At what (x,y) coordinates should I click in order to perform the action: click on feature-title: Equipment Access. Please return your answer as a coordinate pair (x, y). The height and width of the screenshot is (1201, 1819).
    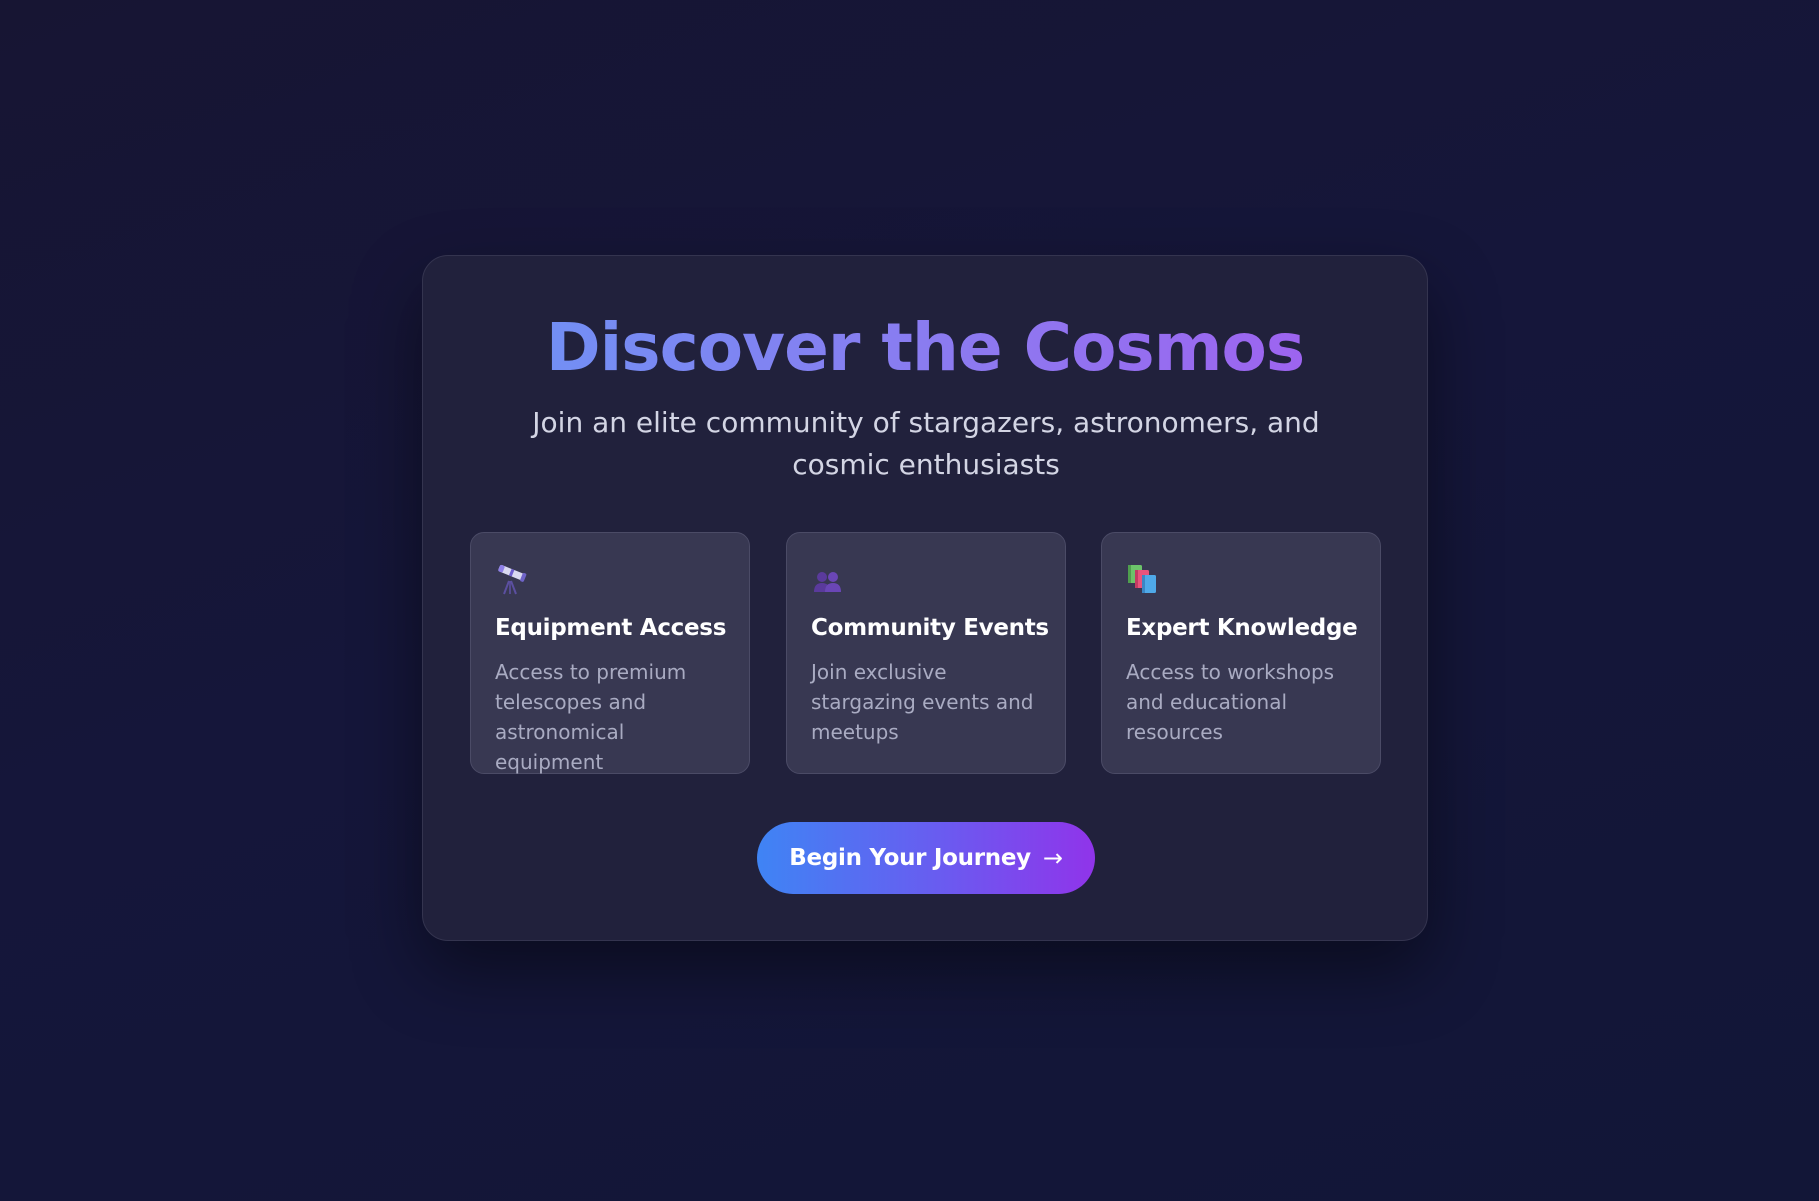
    Looking at the image, I should click on (611, 628).